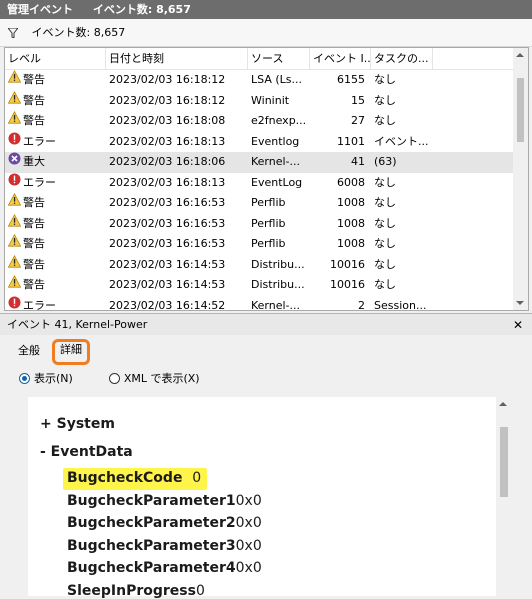 The height and width of the screenshot is (599, 532). What do you see at coordinates (351, 141) in the screenshot?
I see `event-id-cell: 1101` at bounding box center [351, 141].